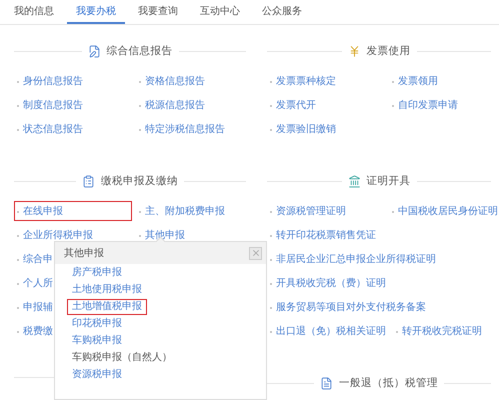 The height and width of the screenshot is (400, 499). Describe the element at coordinates (173, 81) in the screenshot. I see `service-link: 资格信息报告` at that location.